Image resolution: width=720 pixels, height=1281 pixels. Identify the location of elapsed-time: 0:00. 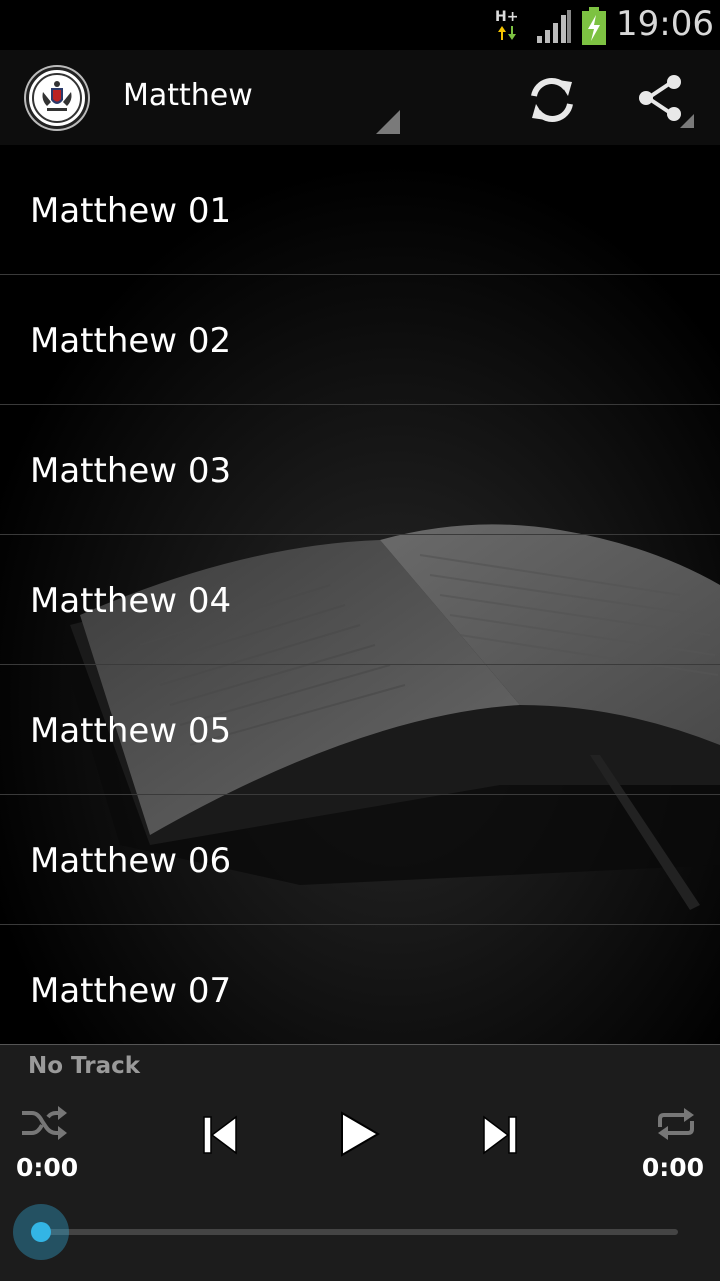
(47, 1167).